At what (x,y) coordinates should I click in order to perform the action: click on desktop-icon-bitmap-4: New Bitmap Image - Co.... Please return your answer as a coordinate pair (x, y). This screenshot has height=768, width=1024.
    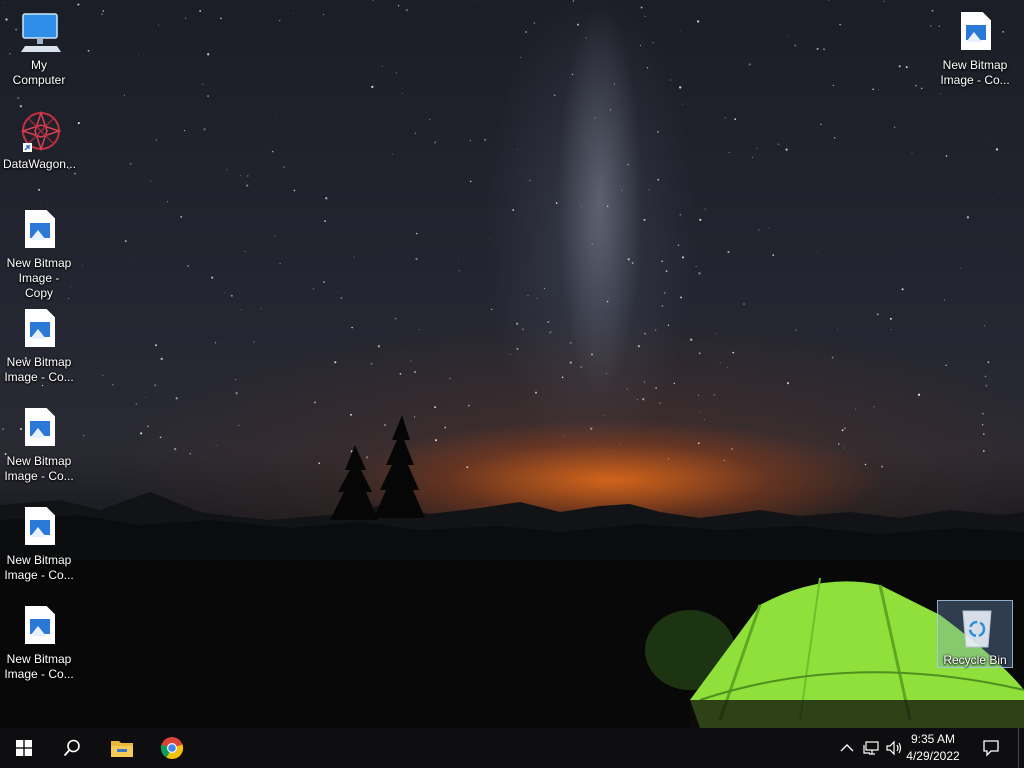
    Looking at the image, I should click on (39, 544).